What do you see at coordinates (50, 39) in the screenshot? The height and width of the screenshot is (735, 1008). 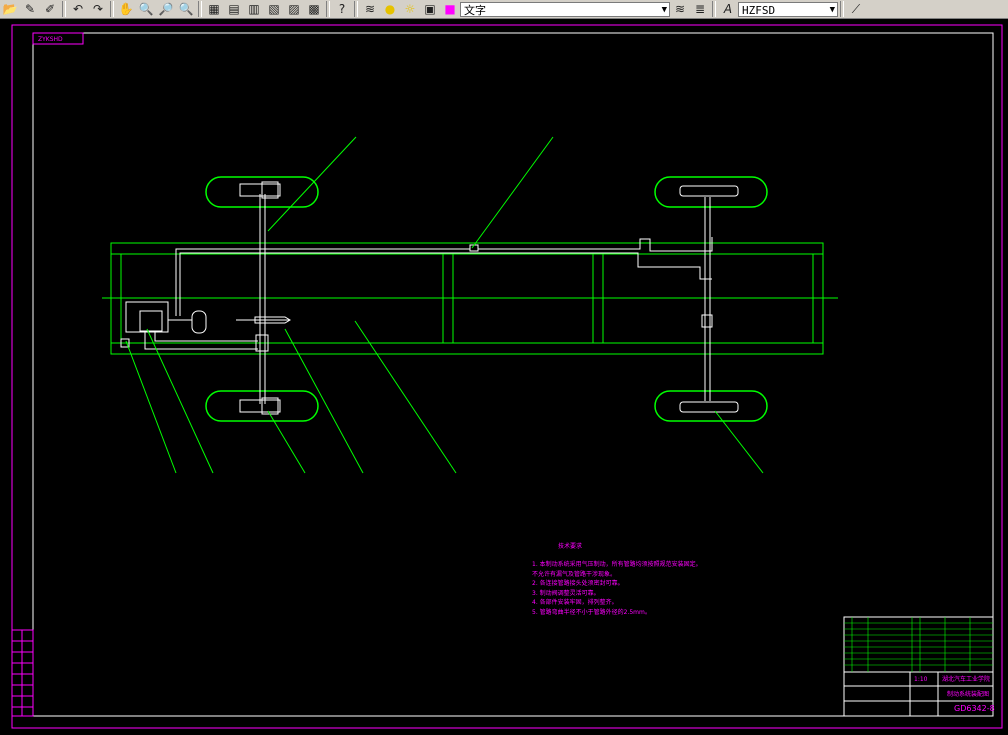 I see `corner-label: ZYKSHD` at bounding box center [50, 39].